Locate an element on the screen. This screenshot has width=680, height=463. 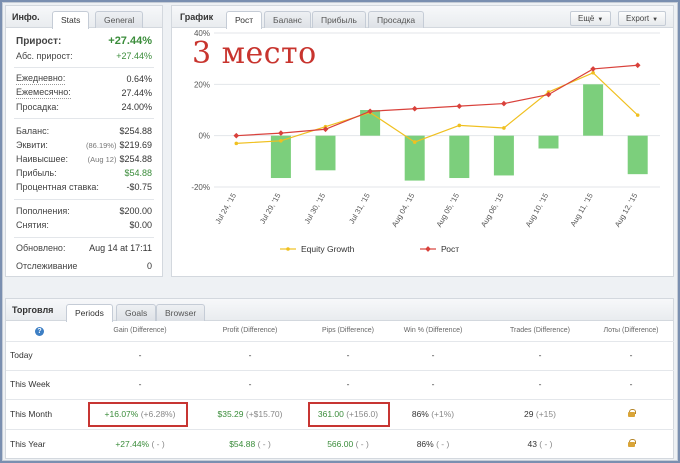
cell-value: +27.44% is located at coordinates (132, 444).